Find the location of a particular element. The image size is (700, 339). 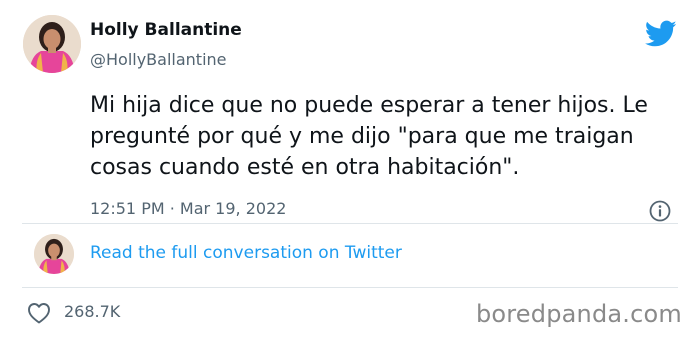

conversation-avatar is located at coordinates (54, 254).